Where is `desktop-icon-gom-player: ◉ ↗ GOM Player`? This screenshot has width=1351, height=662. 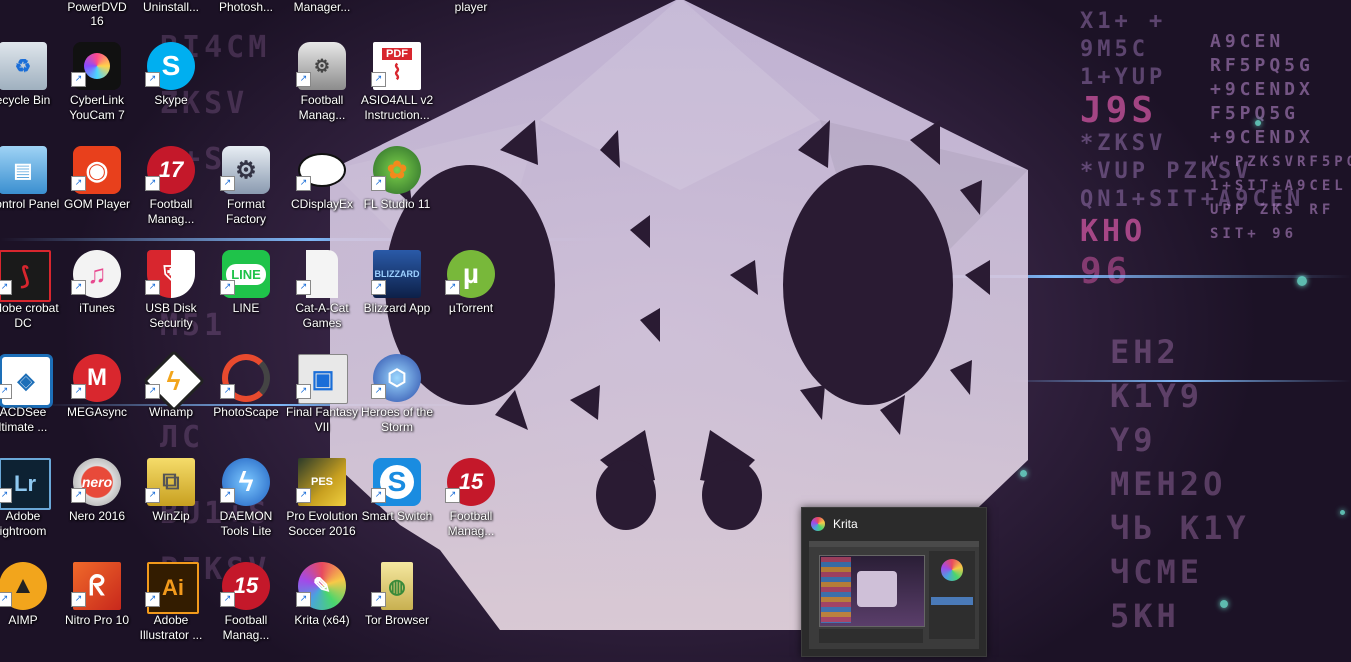
desktop-icon-gom-player: ◉ ↗ GOM Player is located at coordinates (97, 194).